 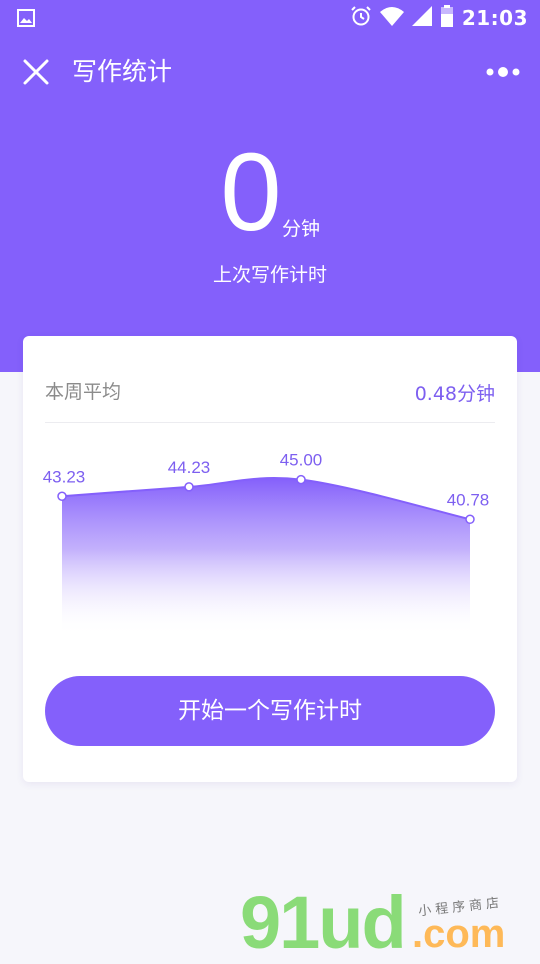 What do you see at coordinates (468, 499) in the screenshot?
I see `chart-data-label: 40.78` at bounding box center [468, 499].